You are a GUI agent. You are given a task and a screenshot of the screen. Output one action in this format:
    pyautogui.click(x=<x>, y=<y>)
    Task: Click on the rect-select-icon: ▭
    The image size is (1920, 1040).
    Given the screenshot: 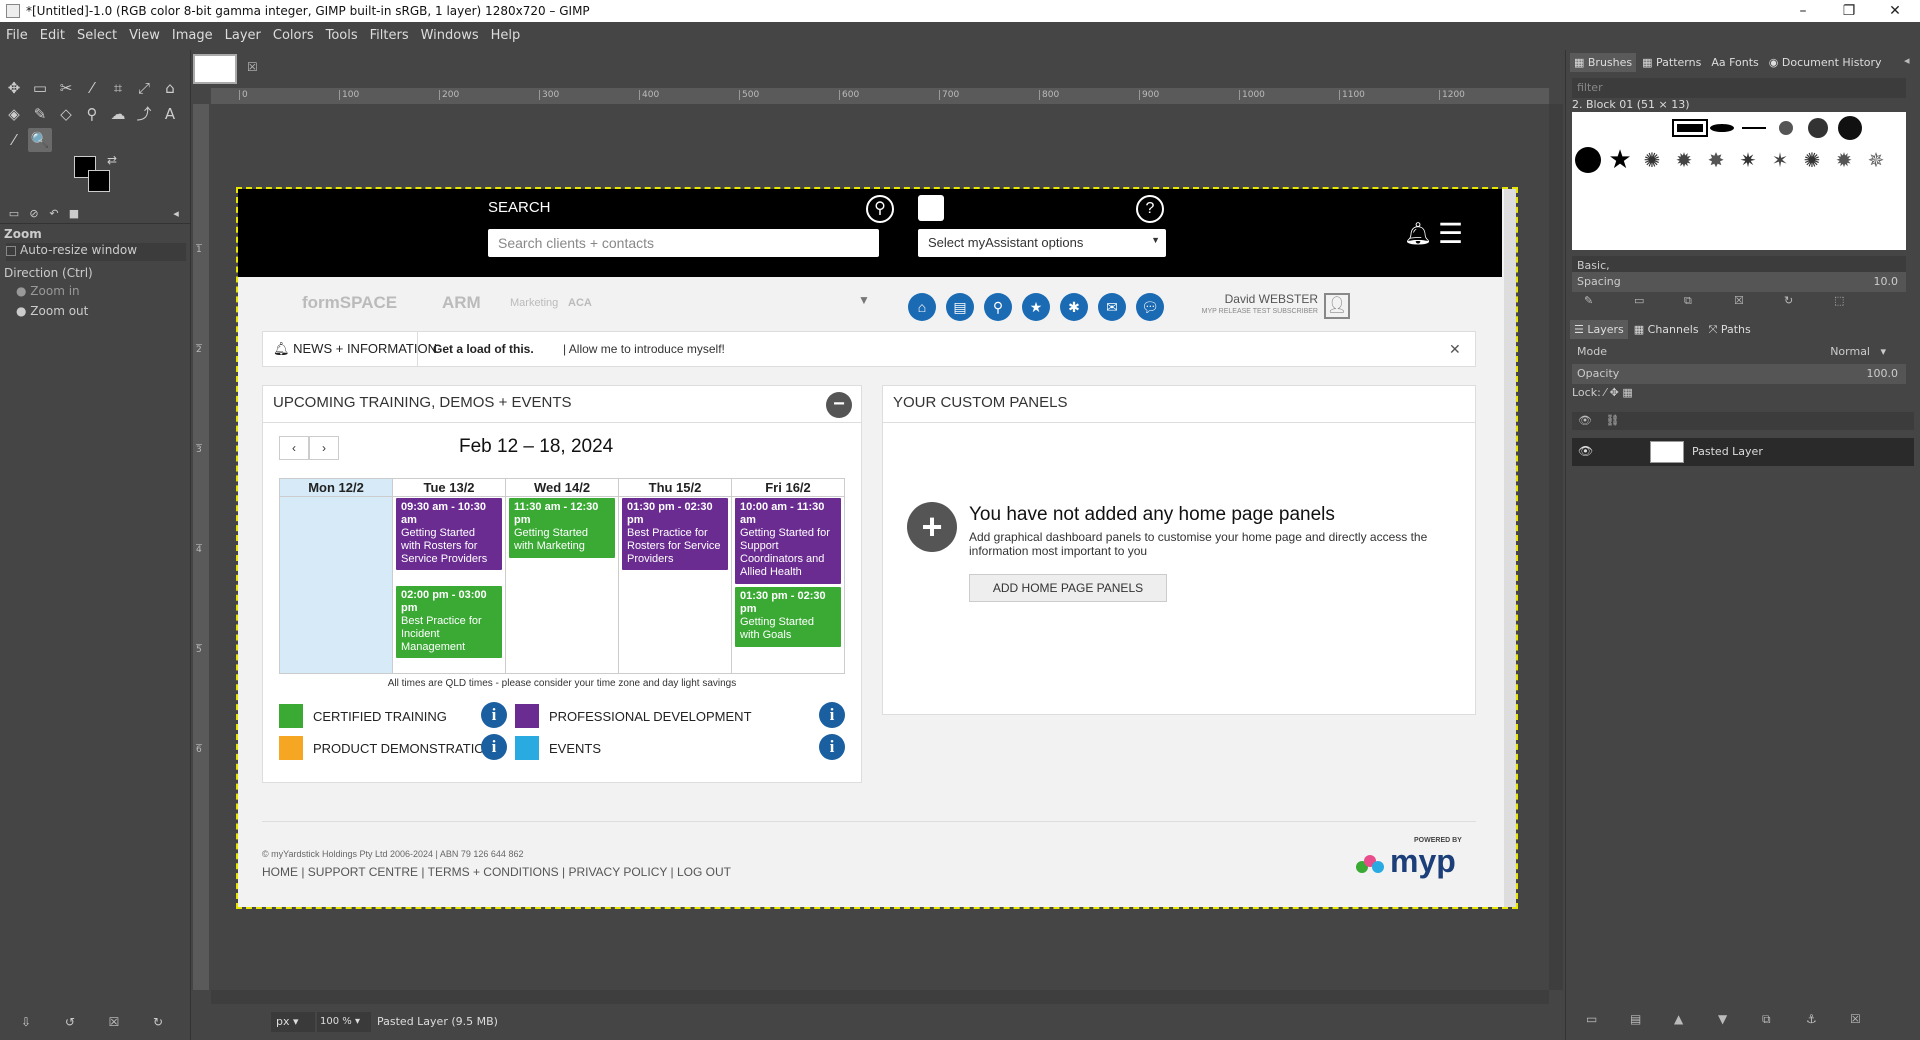 What is the action you would take?
    pyautogui.click(x=40, y=88)
    